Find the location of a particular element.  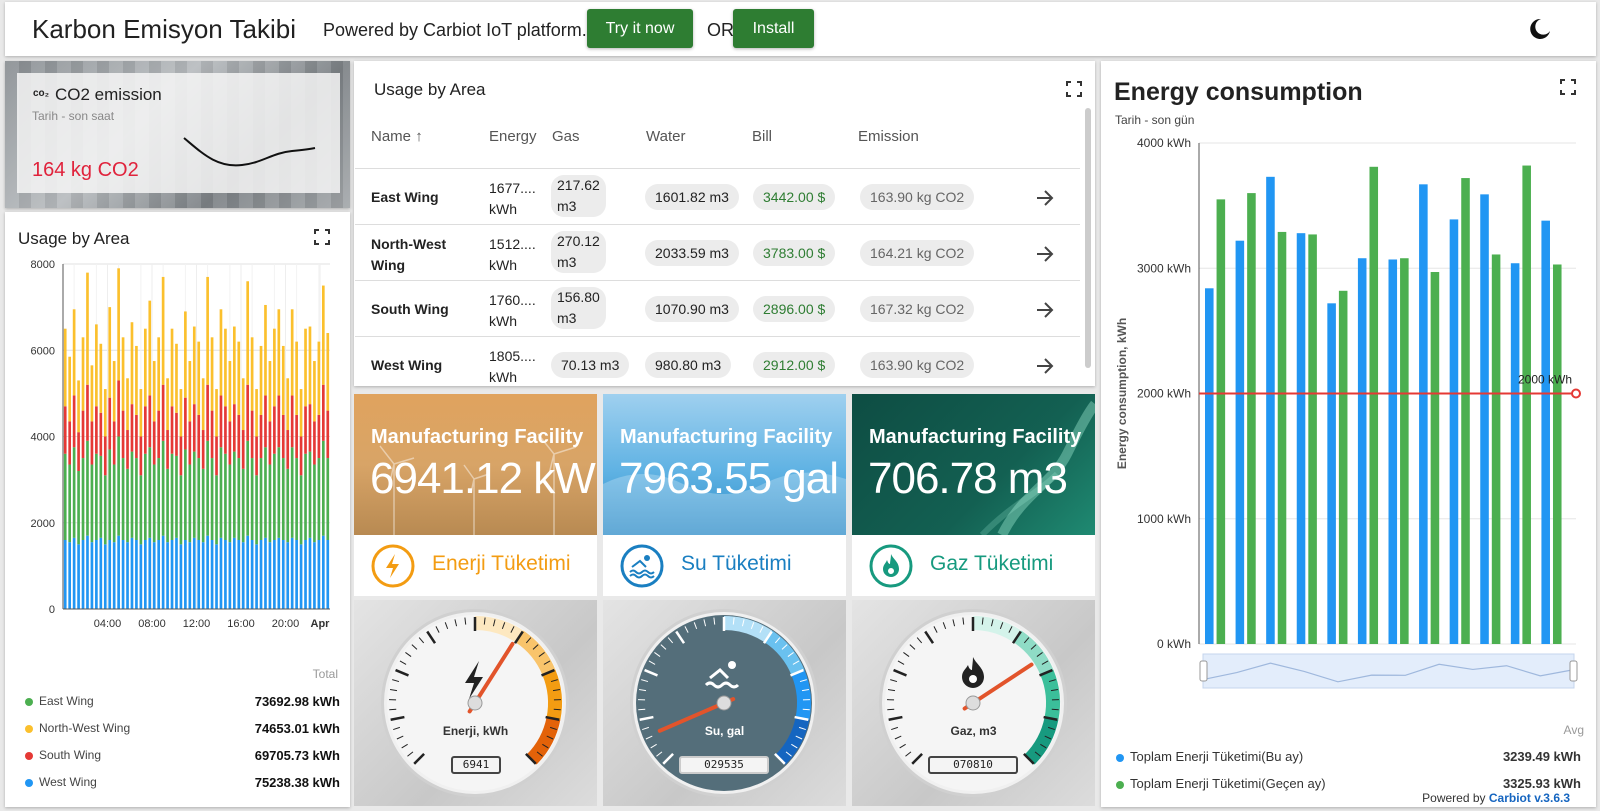

y-tick-label: 3000 kWh is located at coordinates (1164, 268).